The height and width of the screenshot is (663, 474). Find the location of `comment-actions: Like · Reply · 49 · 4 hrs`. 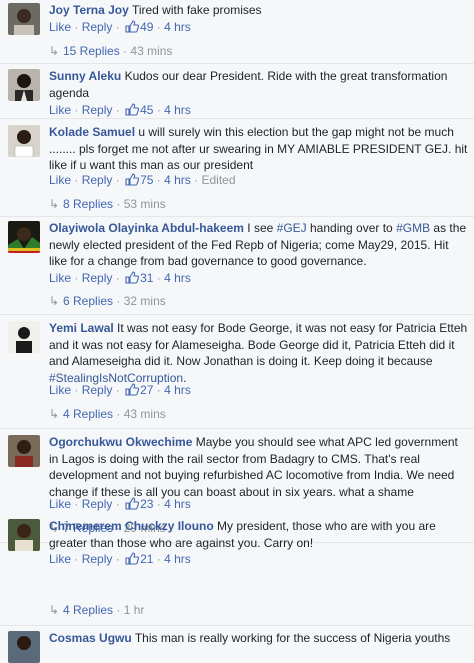

comment-actions: Like · Reply · 49 · 4 hrs is located at coordinates (120, 27).